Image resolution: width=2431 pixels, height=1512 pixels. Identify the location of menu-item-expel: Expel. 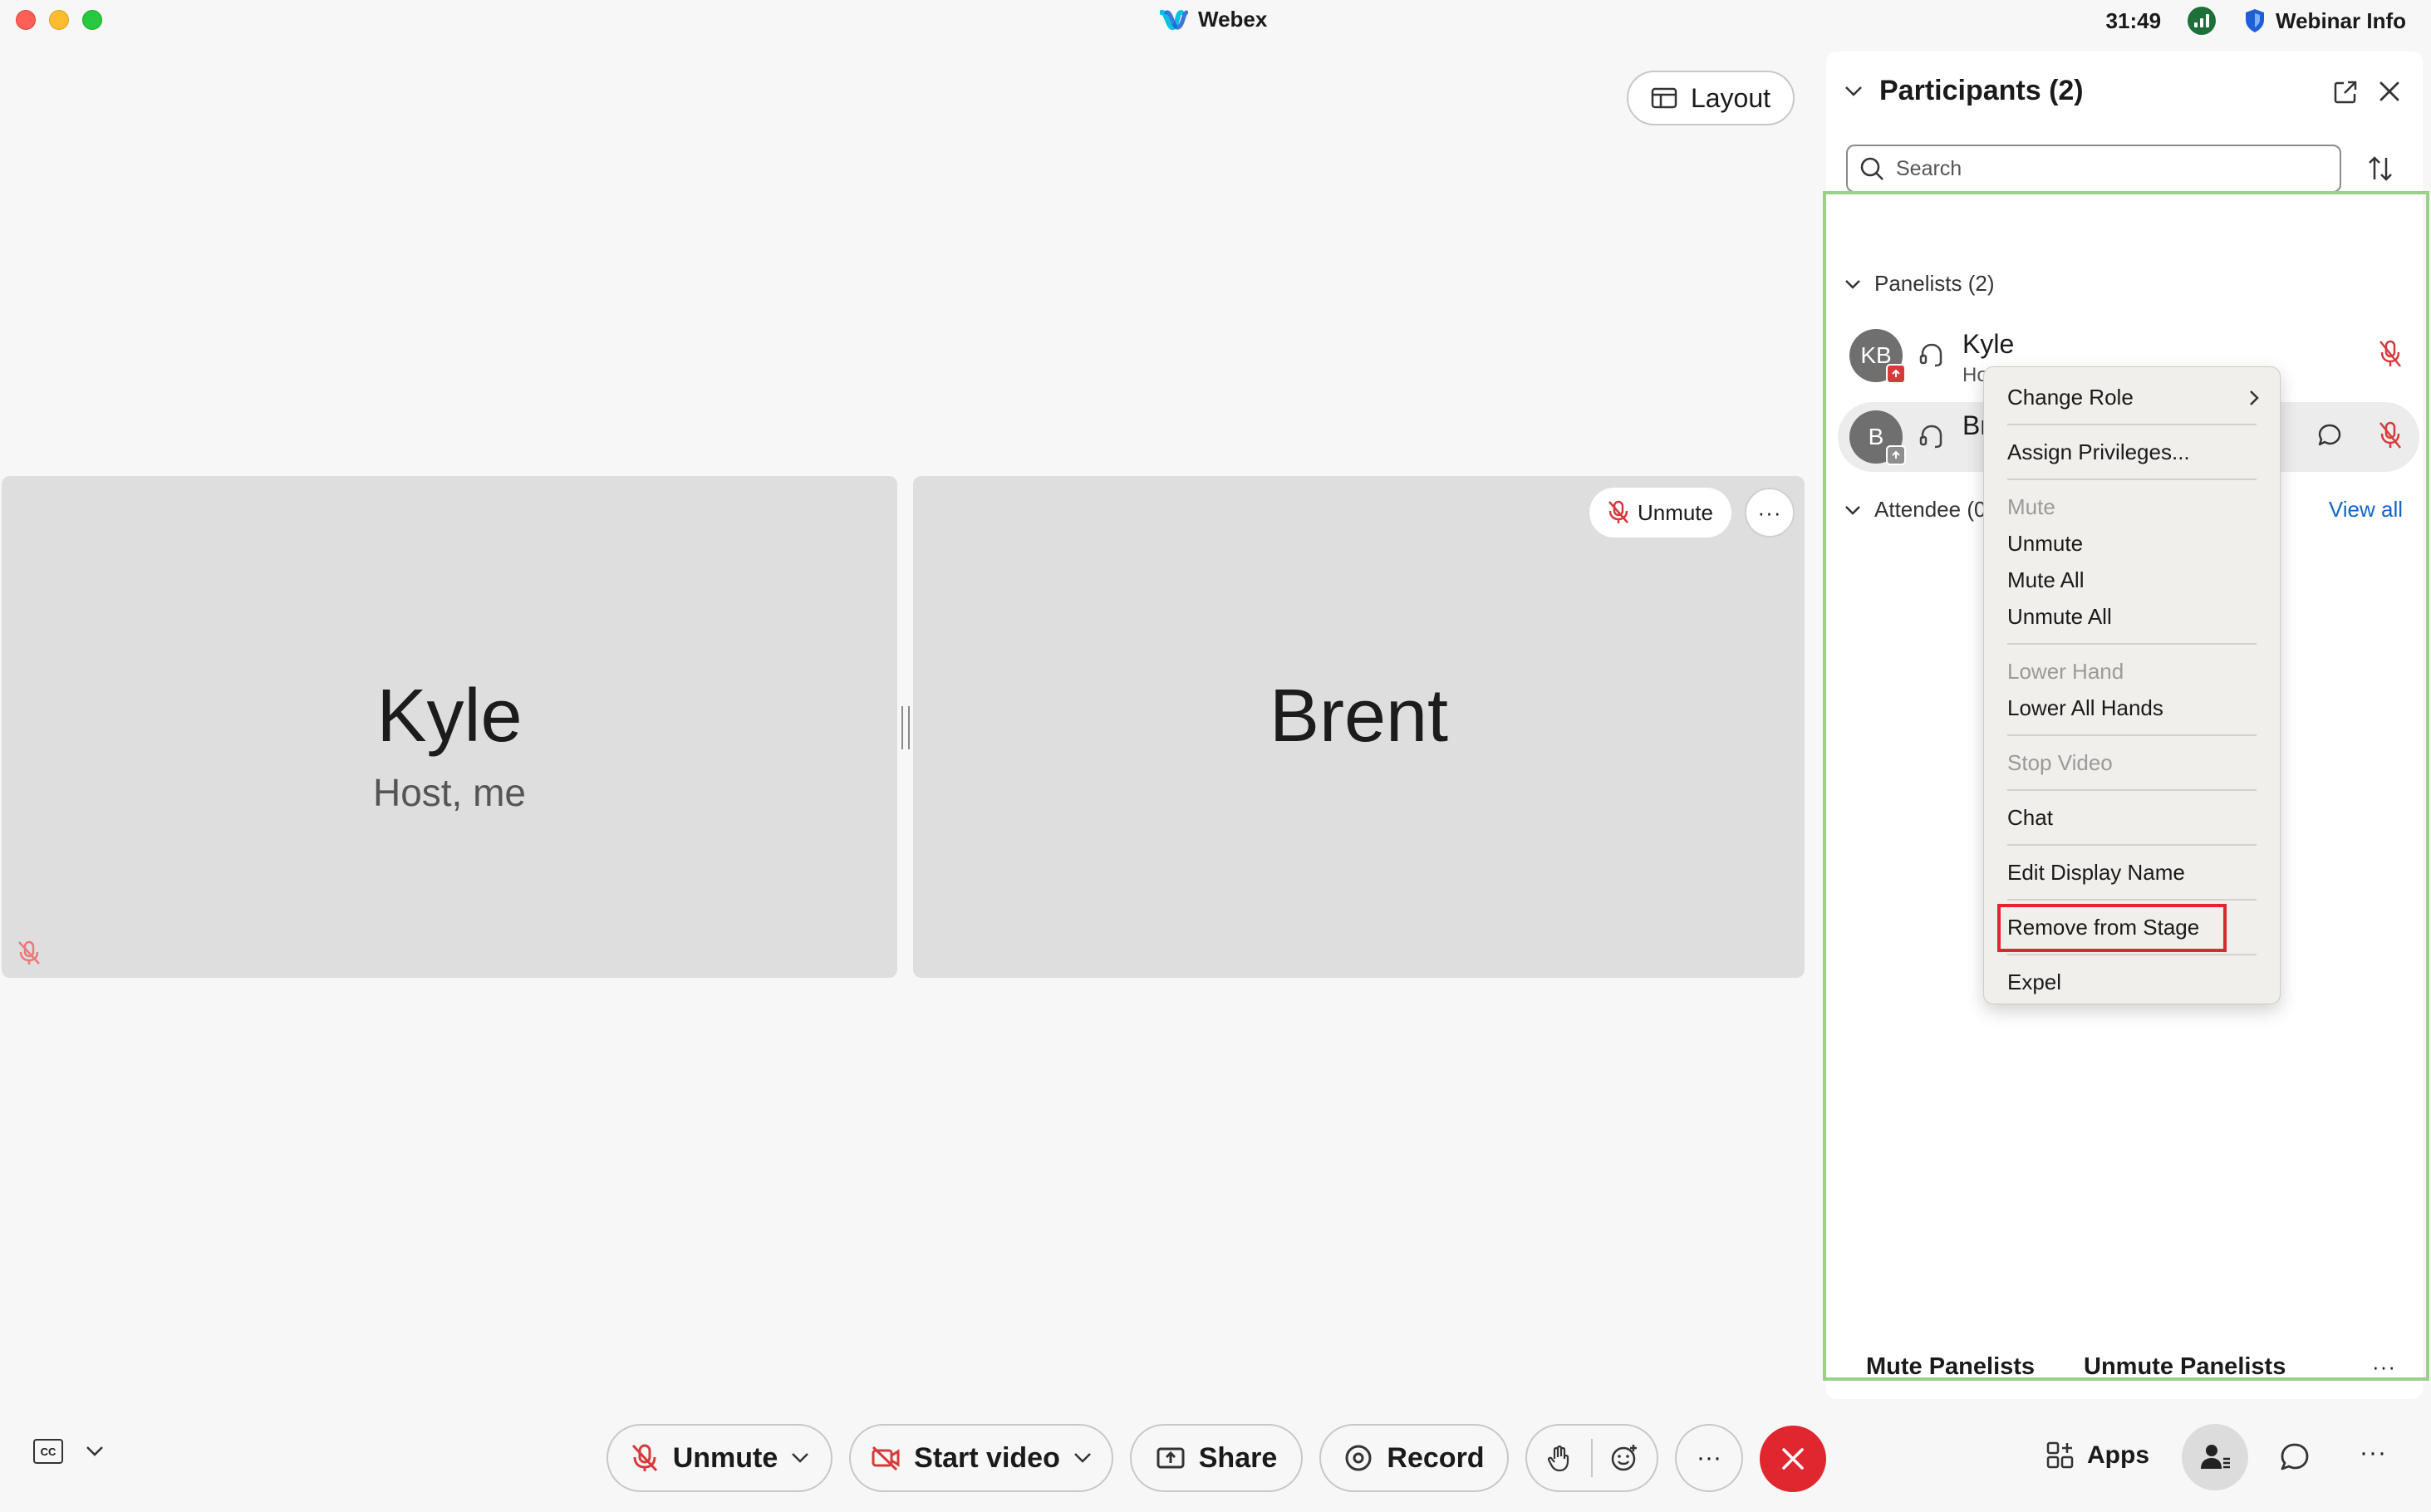
(2132, 982).